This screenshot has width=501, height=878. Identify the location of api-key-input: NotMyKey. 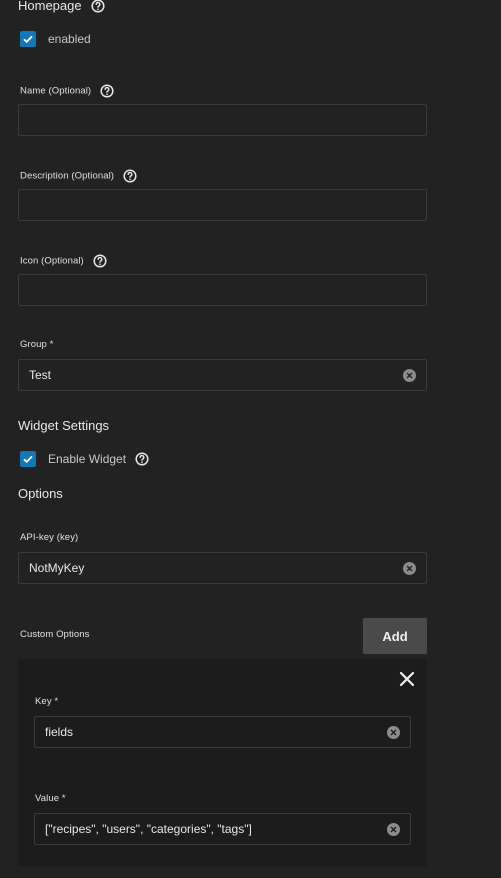
(222, 568).